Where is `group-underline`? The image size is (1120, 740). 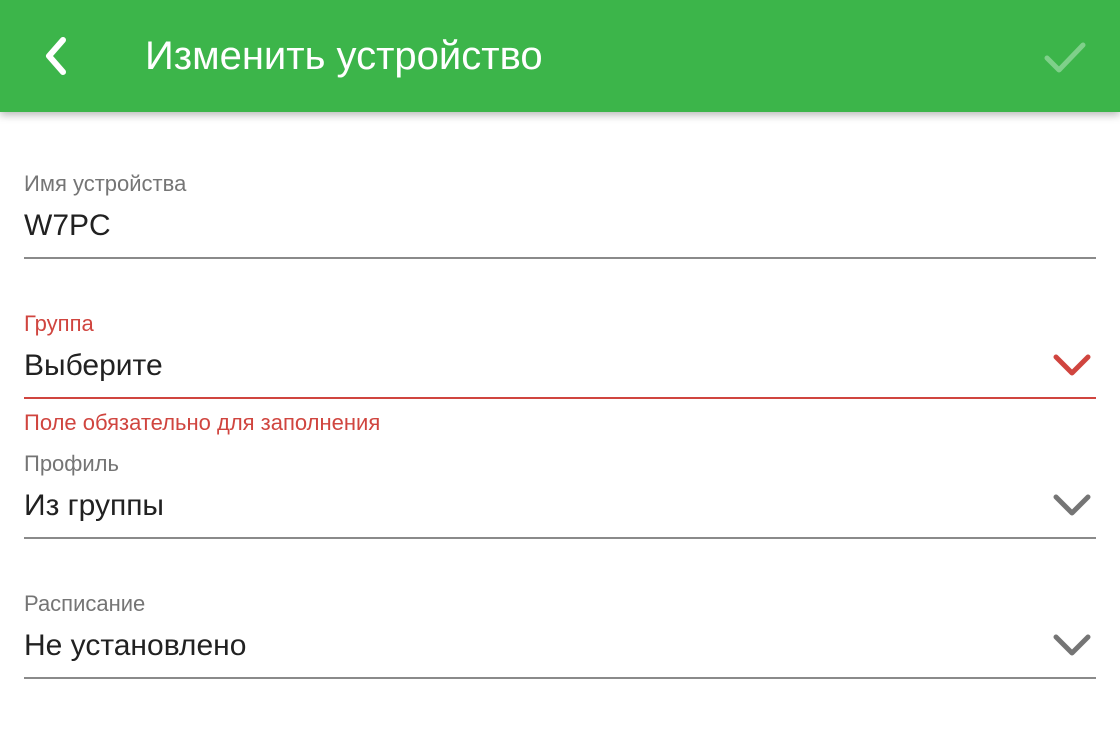
group-underline is located at coordinates (560, 398).